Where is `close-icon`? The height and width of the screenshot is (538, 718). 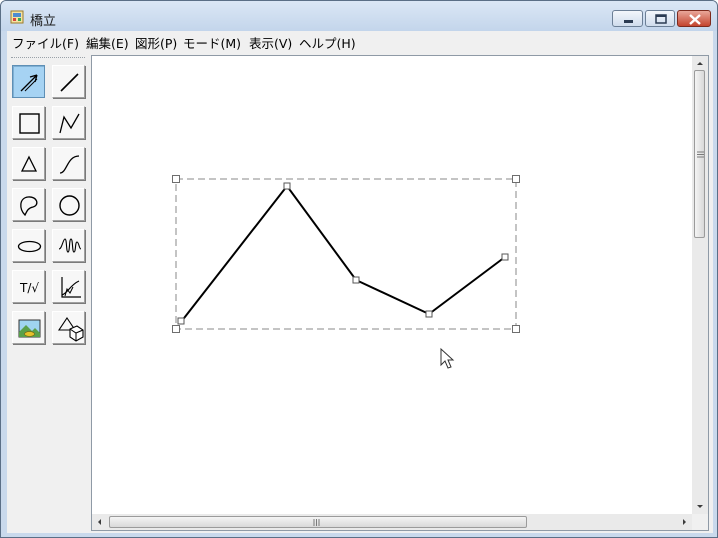 close-icon is located at coordinates (695, 19).